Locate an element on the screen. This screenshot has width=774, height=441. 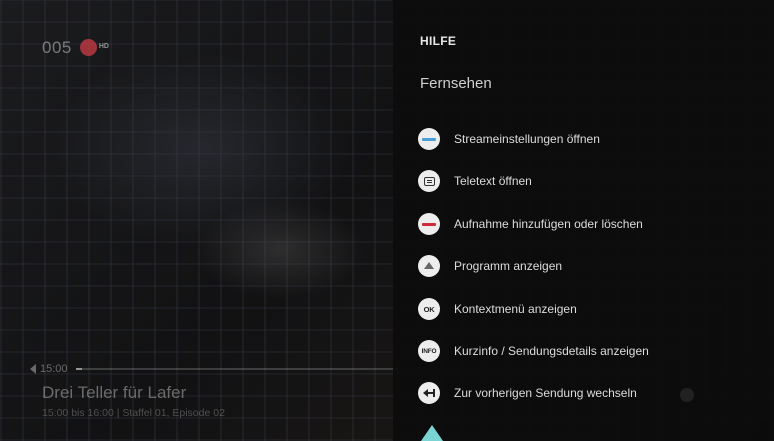
up-triangle-icon is located at coordinates (429, 266).